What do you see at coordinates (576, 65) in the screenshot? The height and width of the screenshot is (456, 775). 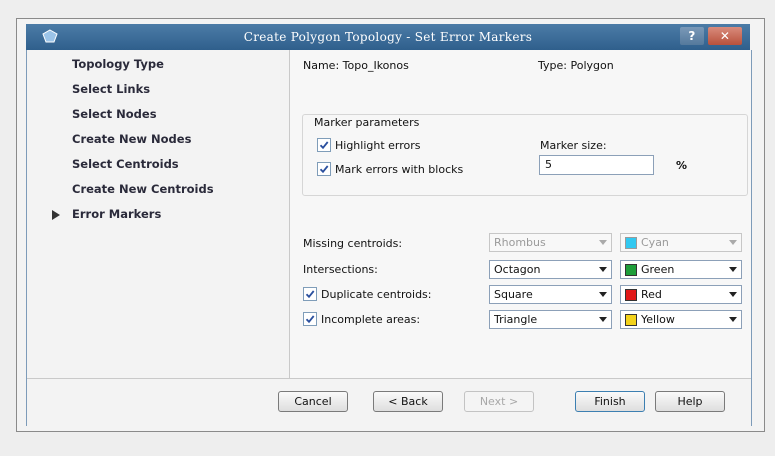 I see `topology-type: Type: Polygon` at bounding box center [576, 65].